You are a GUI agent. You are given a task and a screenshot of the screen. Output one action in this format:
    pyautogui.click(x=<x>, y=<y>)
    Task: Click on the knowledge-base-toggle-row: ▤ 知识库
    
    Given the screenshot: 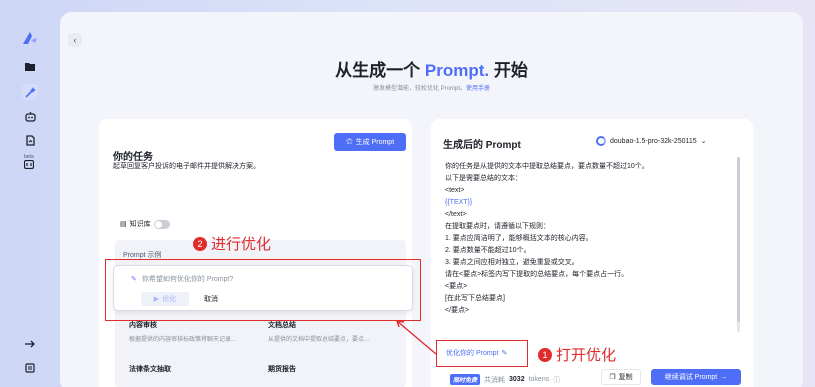 What is the action you would take?
    pyautogui.click(x=145, y=224)
    